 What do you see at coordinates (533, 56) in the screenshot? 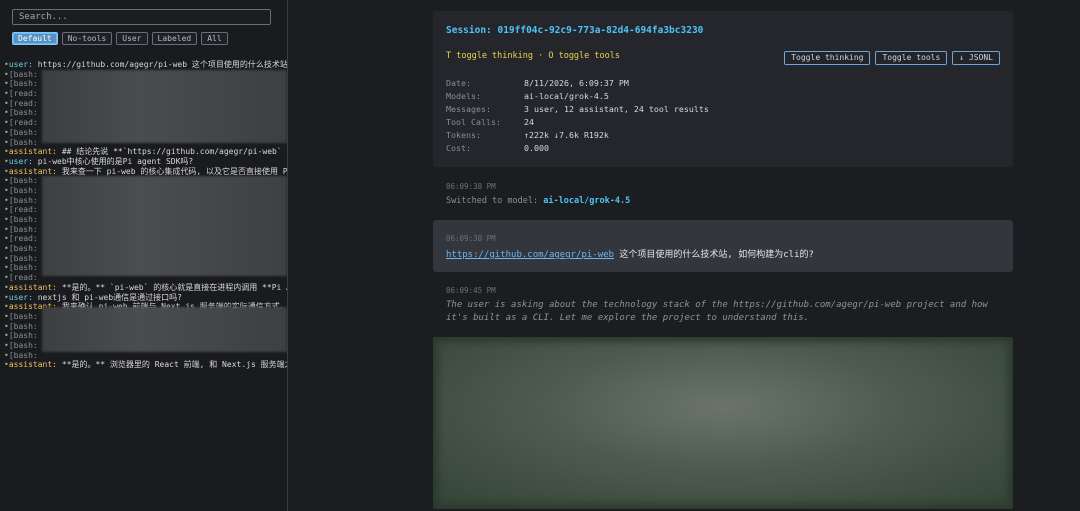
I see `keyboard-hint: T toggle thinking · O toggle tools` at bounding box center [533, 56].